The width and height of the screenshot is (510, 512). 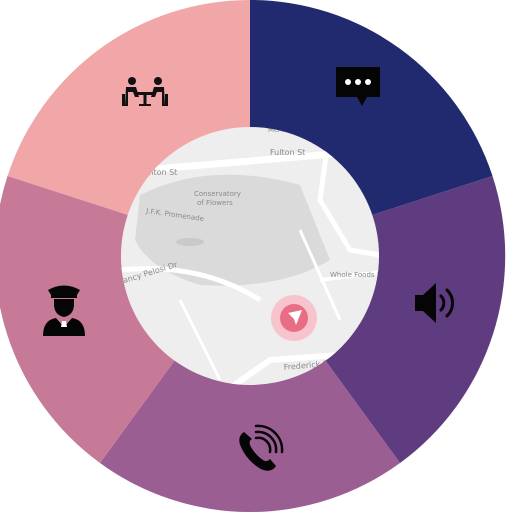 What do you see at coordinates (294, 318) in the screenshot?
I see `locate-me-button` at bounding box center [294, 318].